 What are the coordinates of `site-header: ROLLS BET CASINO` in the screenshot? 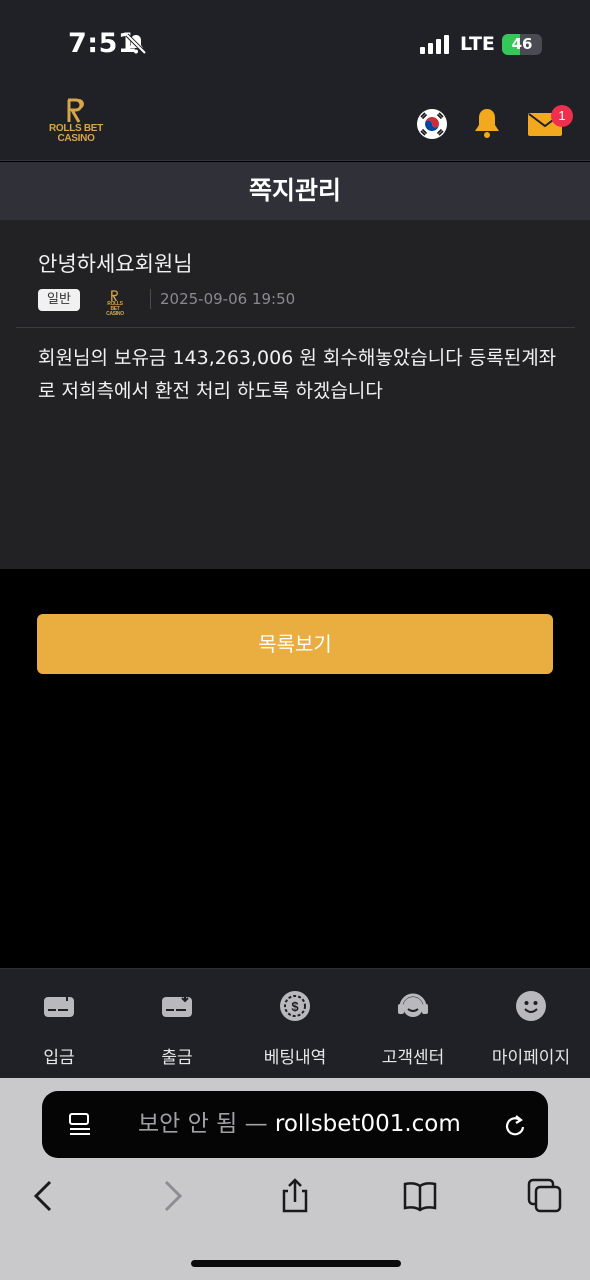 It's located at (295, 124).